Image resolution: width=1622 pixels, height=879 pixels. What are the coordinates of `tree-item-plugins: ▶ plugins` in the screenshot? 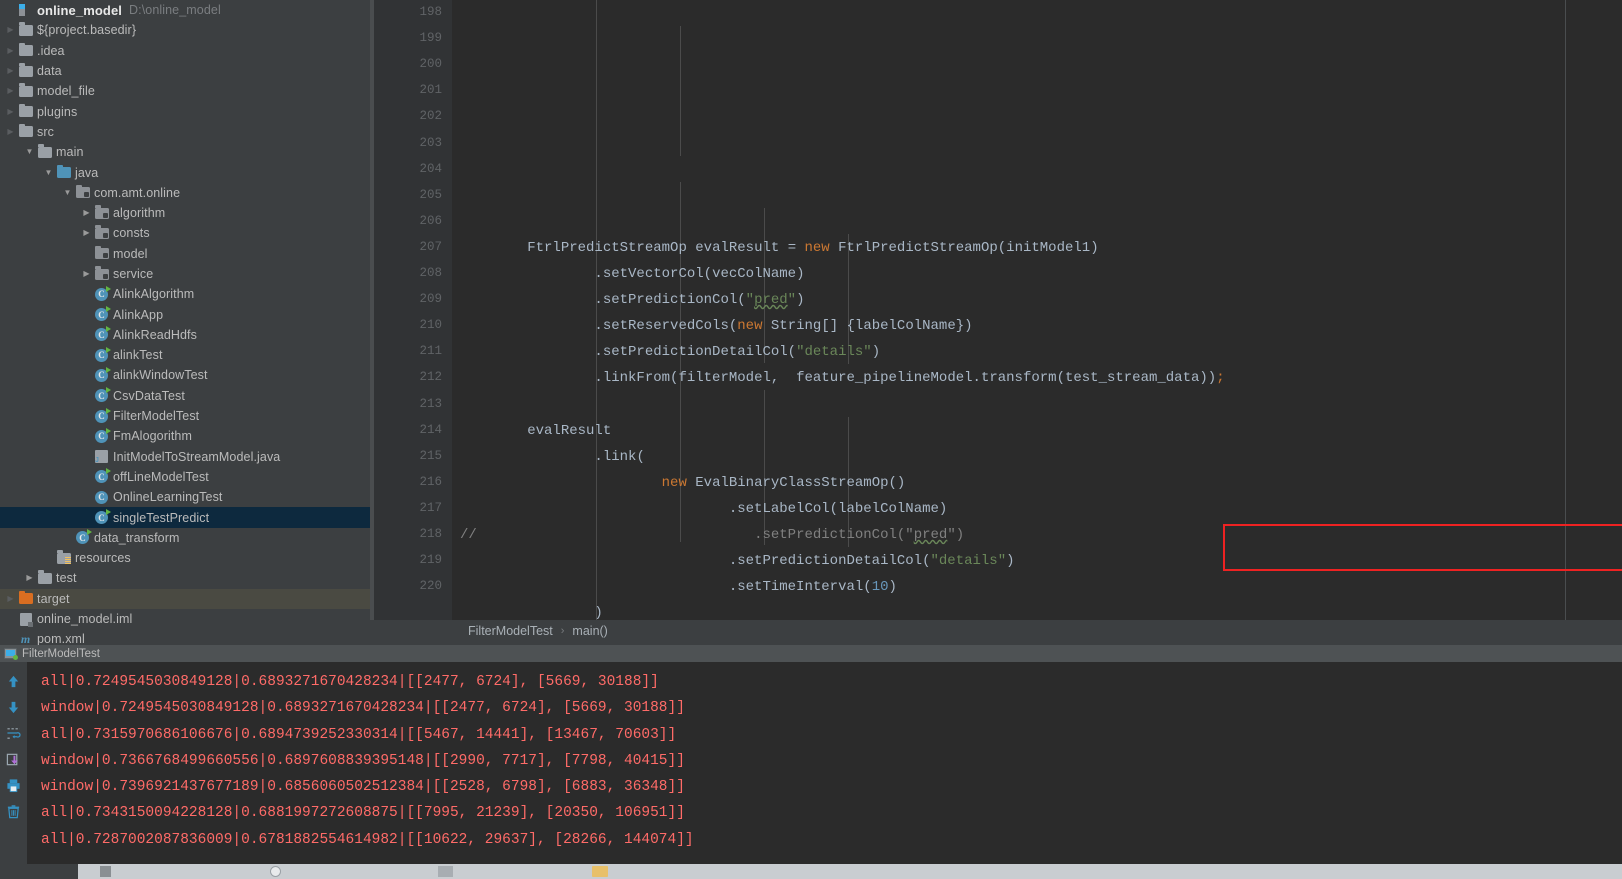 It's located at (185, 111).